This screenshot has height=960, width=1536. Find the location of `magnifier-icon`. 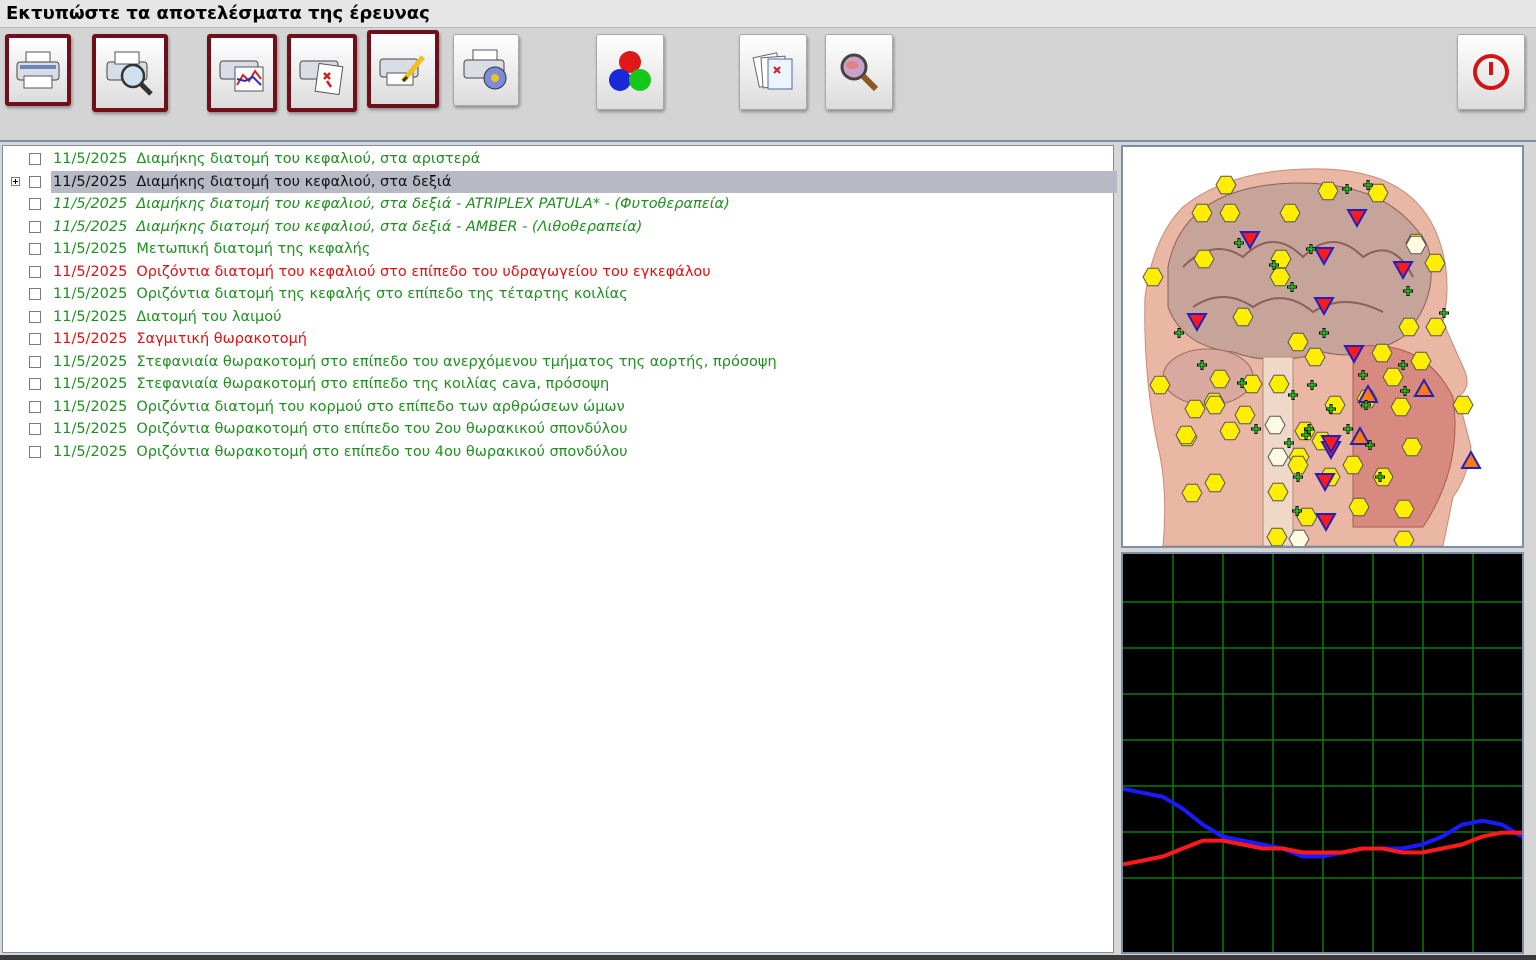

magnifier-icon is located at coordinates (859, 72).